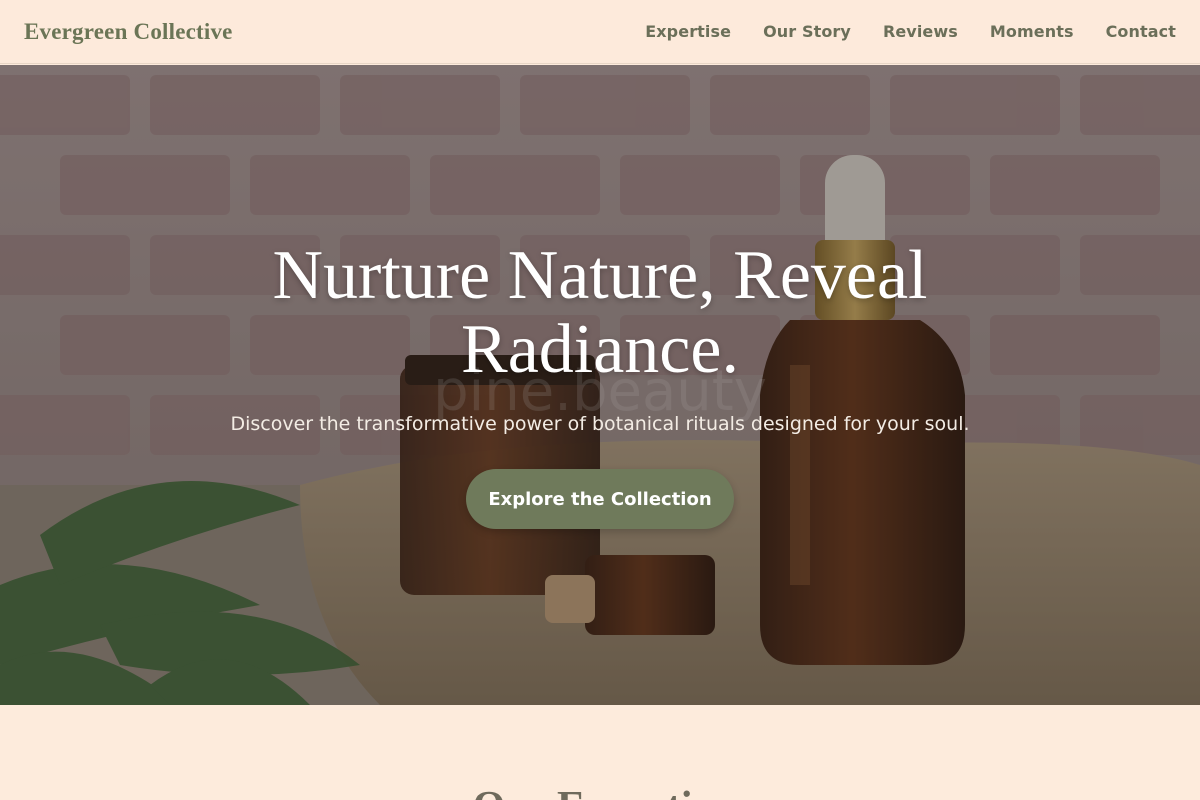 The image size is (1200, 800). Describe the element at coordinates (600, 499) in the screenshot. I see `explore-collection-button: Explore the Collection` at that location.